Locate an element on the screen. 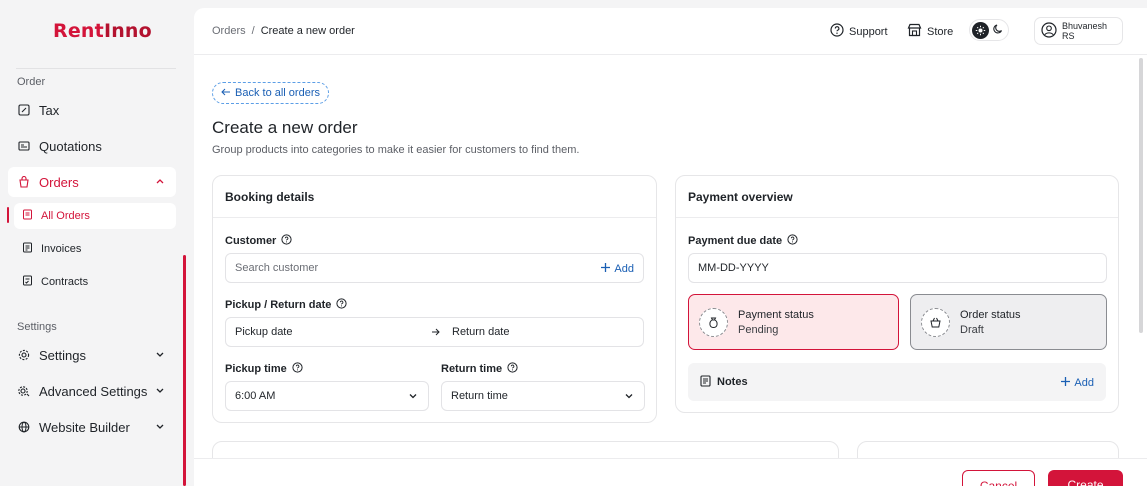  moon-icon is located at coordinates (998, 30).